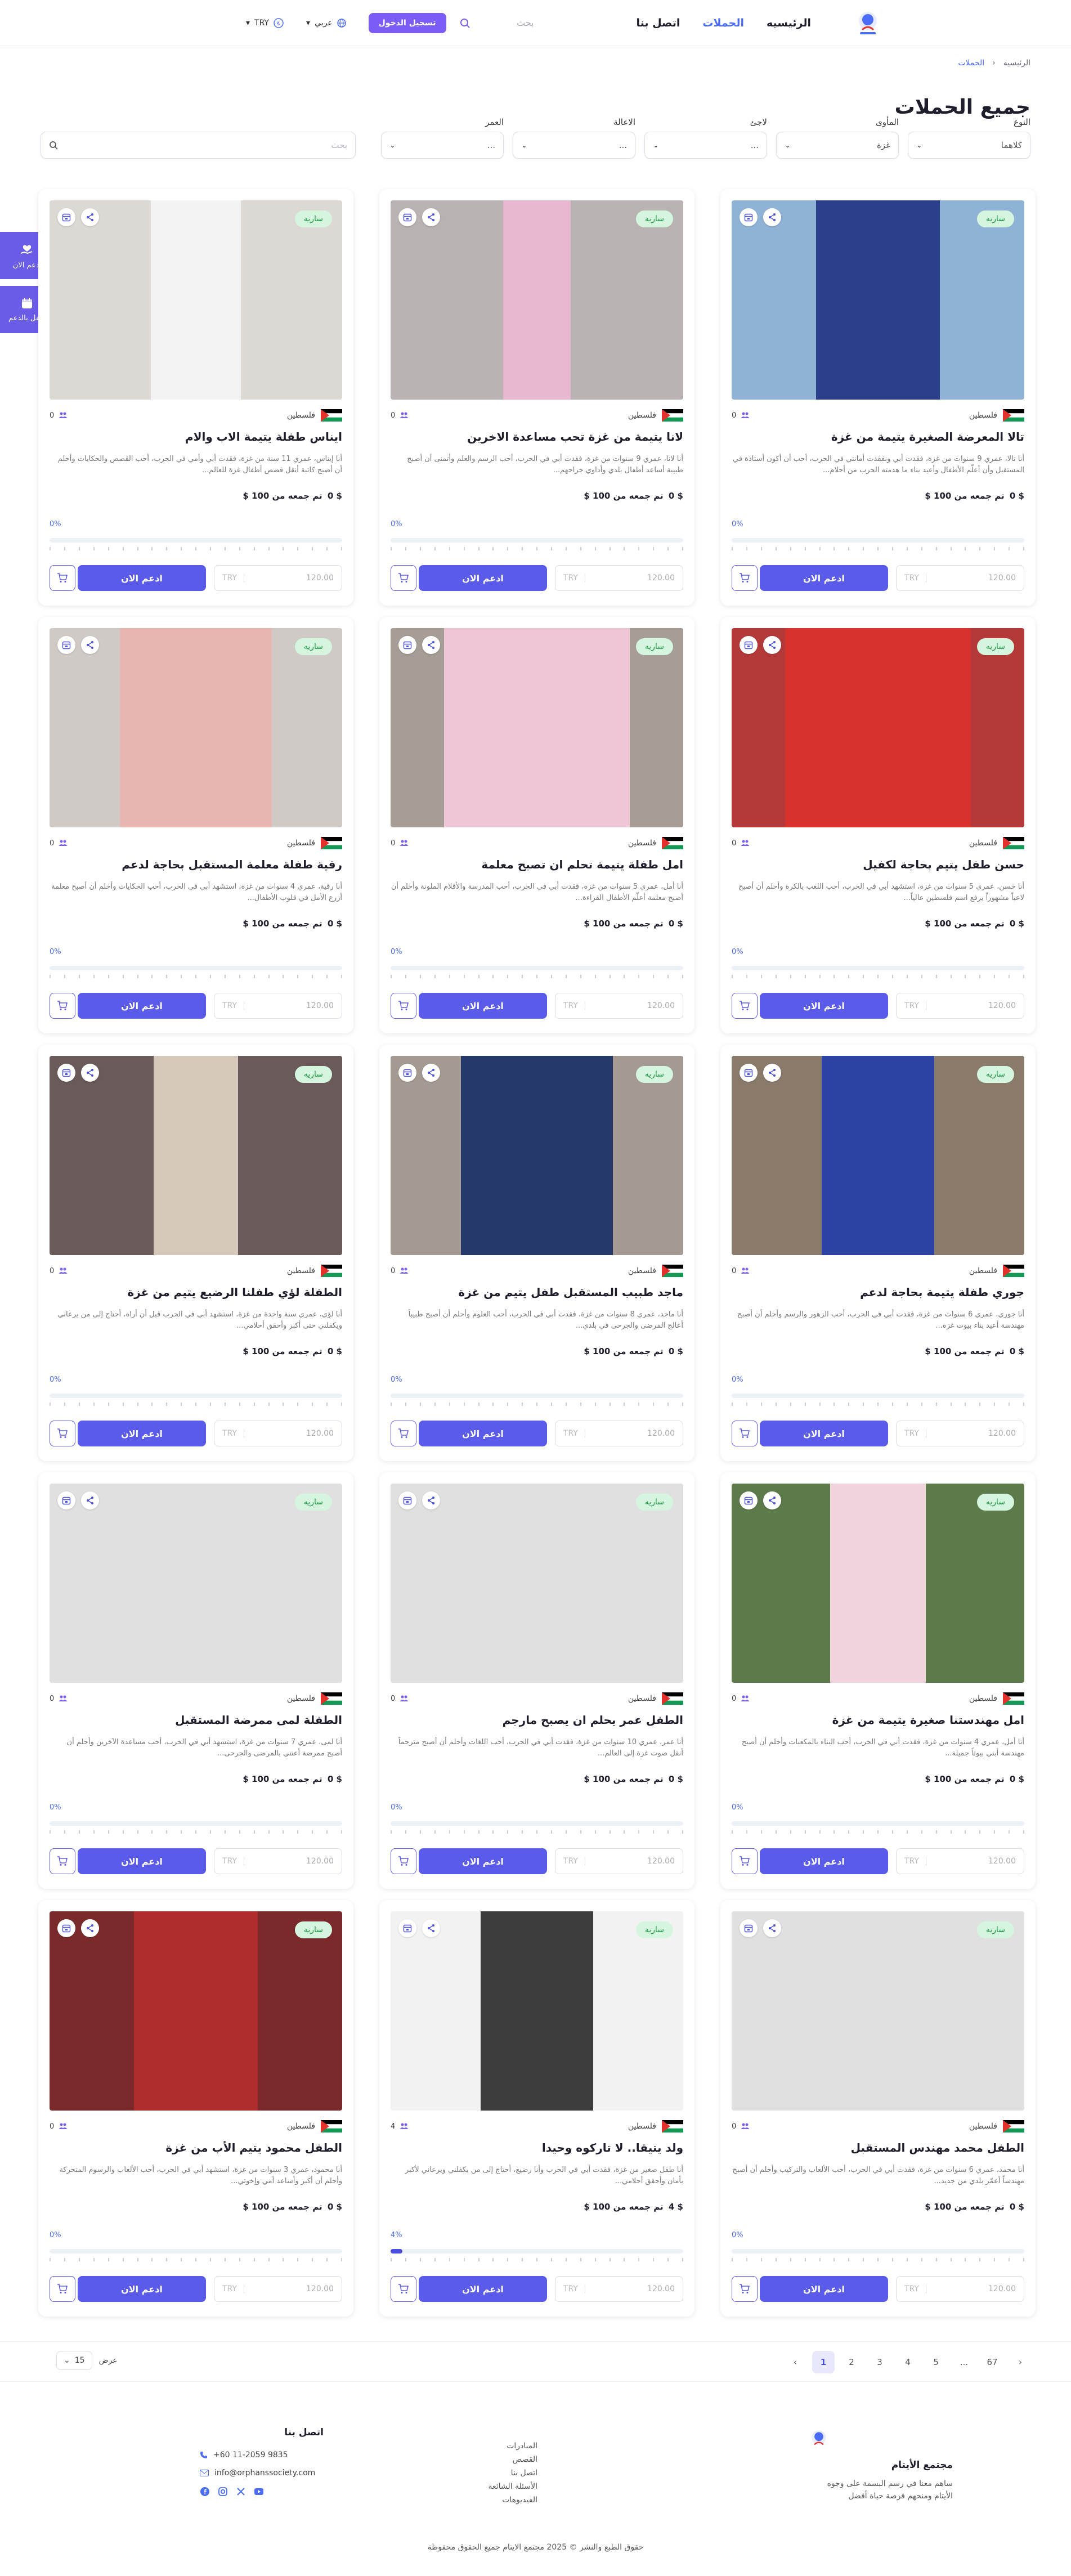 This screenshot has width=1071, height=2576. I want to click on page-4: 4, so click(908, 2362).